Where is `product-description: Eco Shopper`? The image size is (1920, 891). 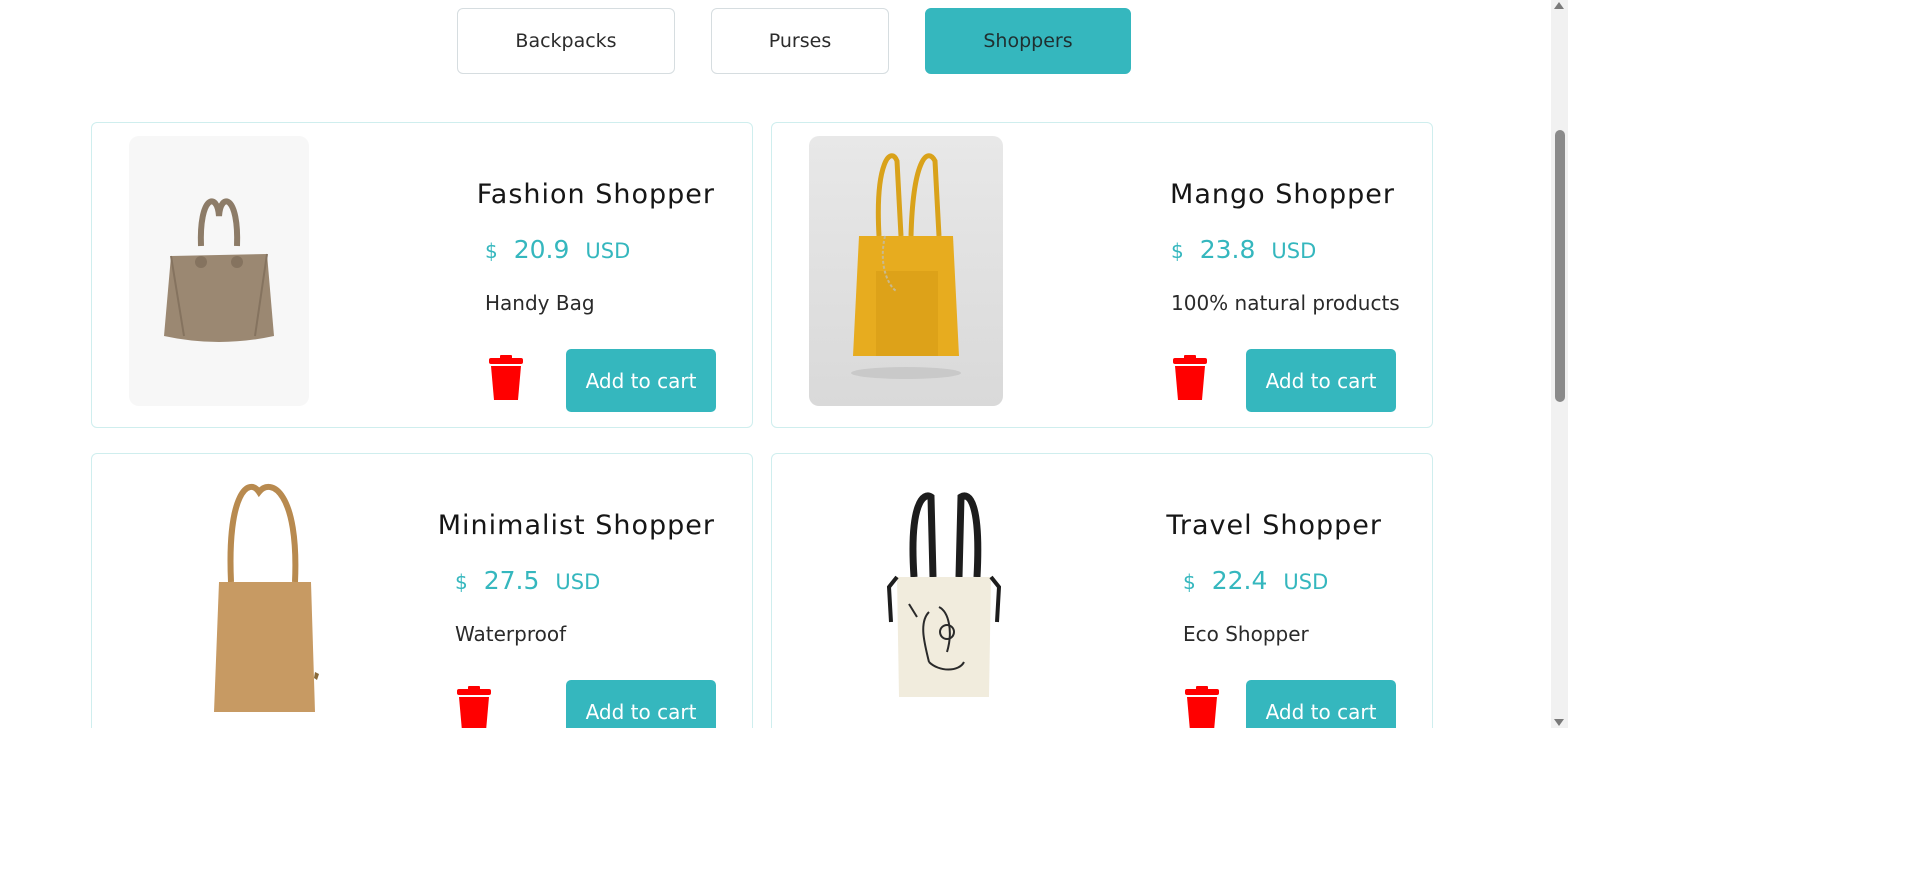
product-description: Eco Shopper is located at coordinates (1246, 634).